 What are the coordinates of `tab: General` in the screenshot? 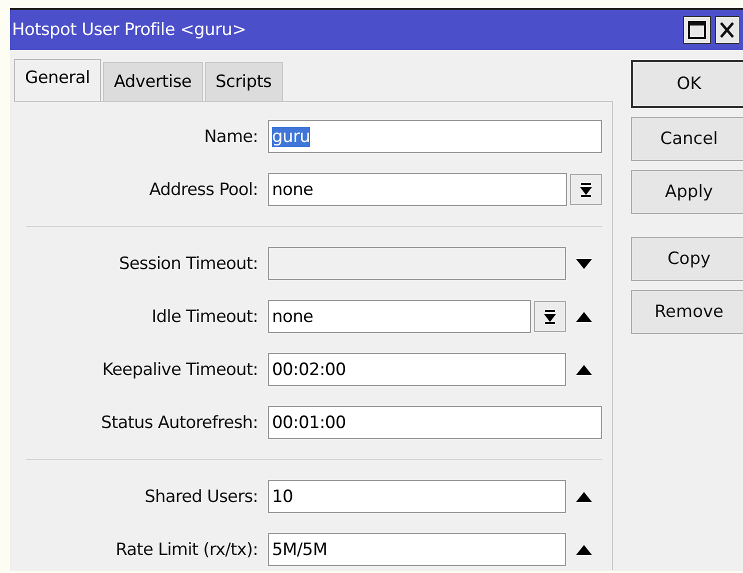 It's located at (57, 80).